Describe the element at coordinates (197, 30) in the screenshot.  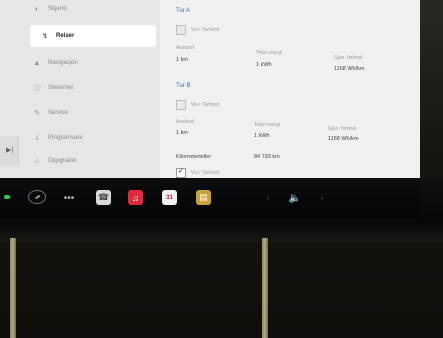
I see `trip-a-show-checkbox: Vis i Turbord` at that location.